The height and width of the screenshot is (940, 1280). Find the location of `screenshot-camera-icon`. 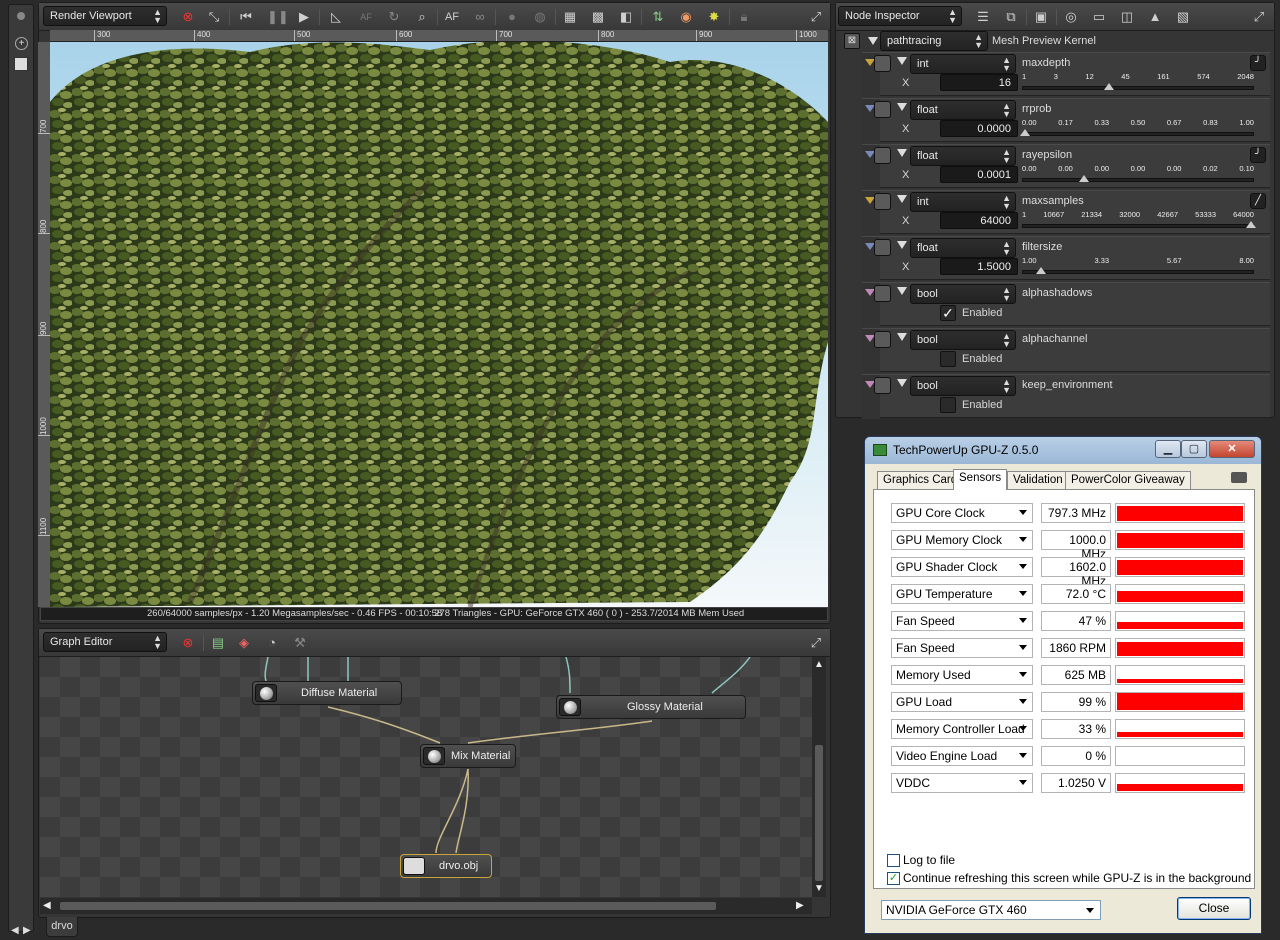

screenshot-camera-icon is located at coordinates (1239, 477).